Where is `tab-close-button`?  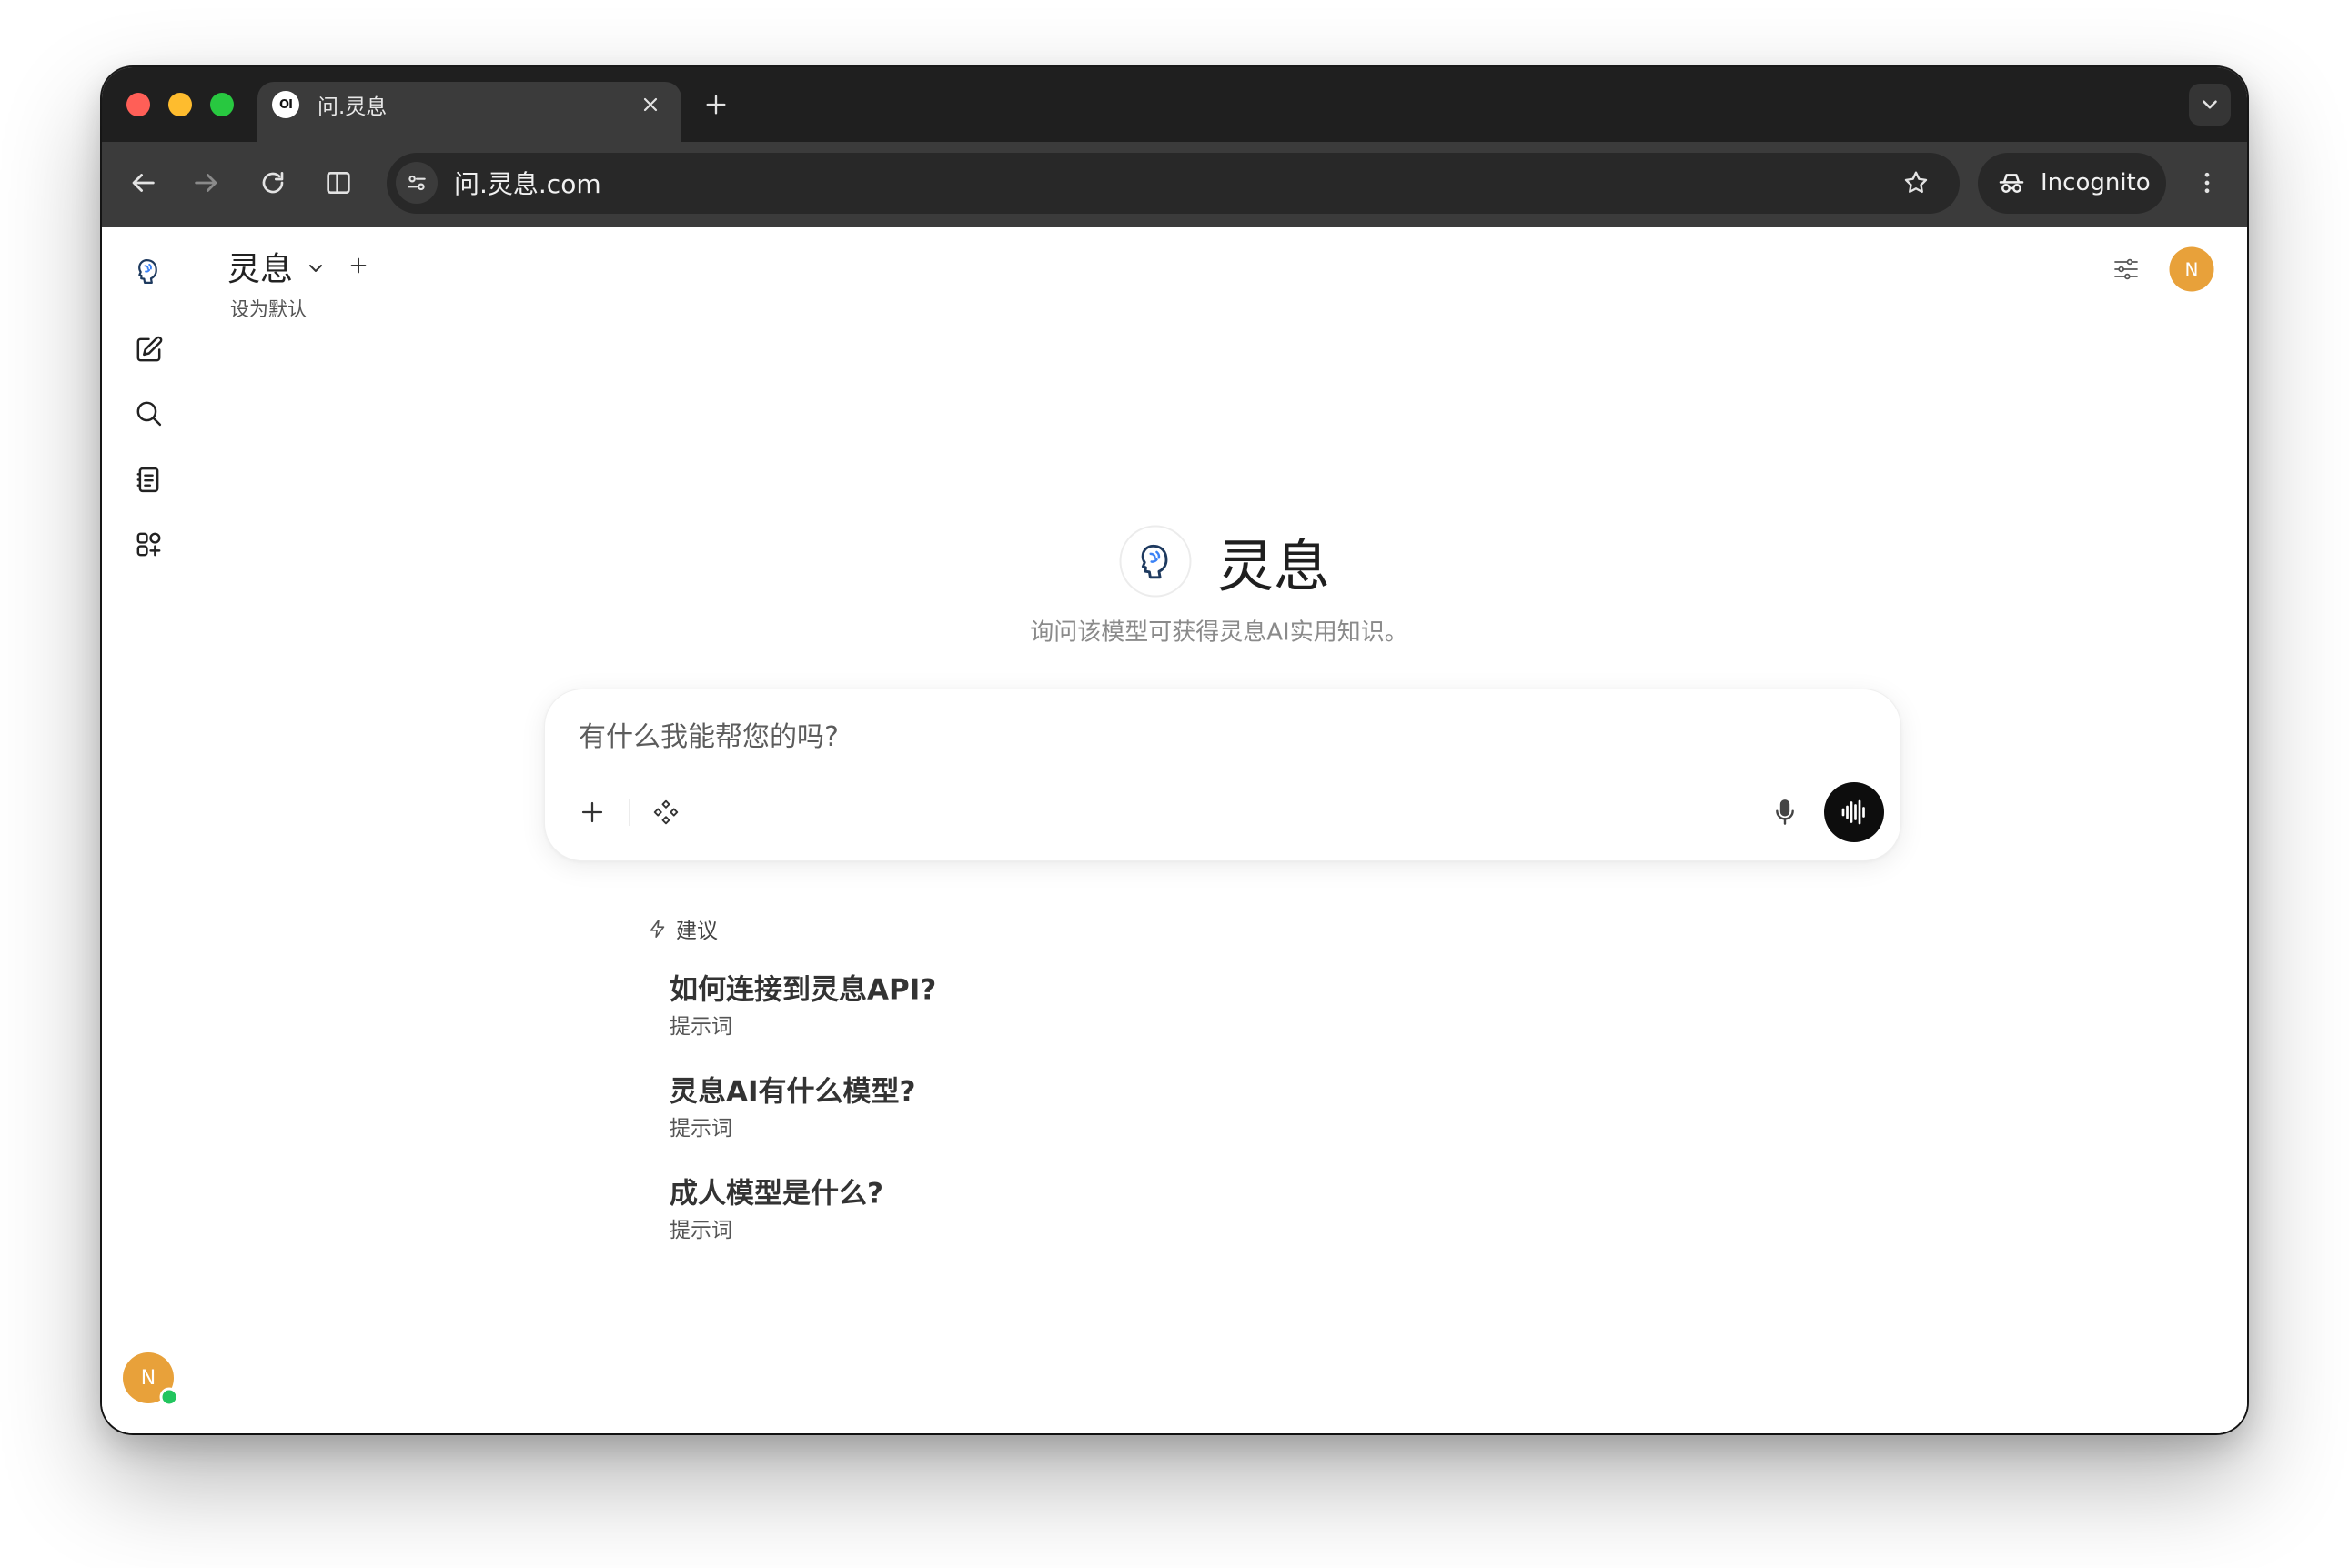
tab-close-button is located at coordinates (650, 104).